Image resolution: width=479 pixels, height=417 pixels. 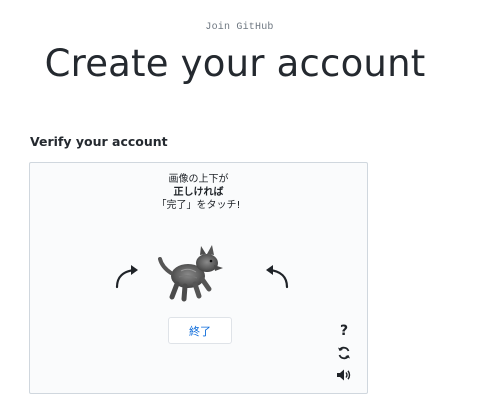 I want to click on verify-account-label: Verify your account, so click(x=99, y=141).